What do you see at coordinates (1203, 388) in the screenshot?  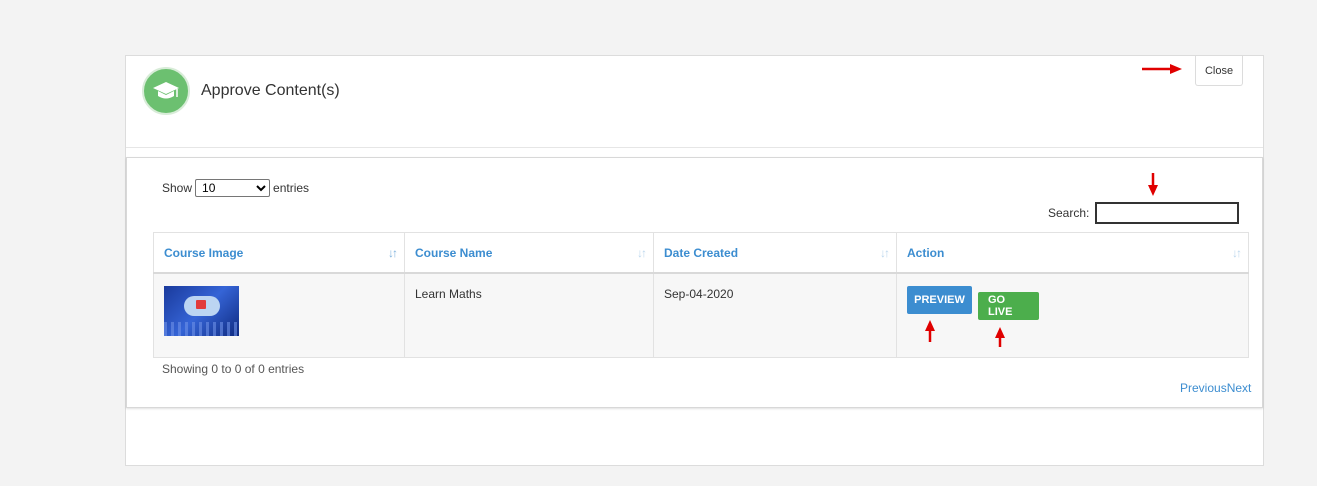 I see `previous-page-link: Previous` at bounding box center [1203, 388].